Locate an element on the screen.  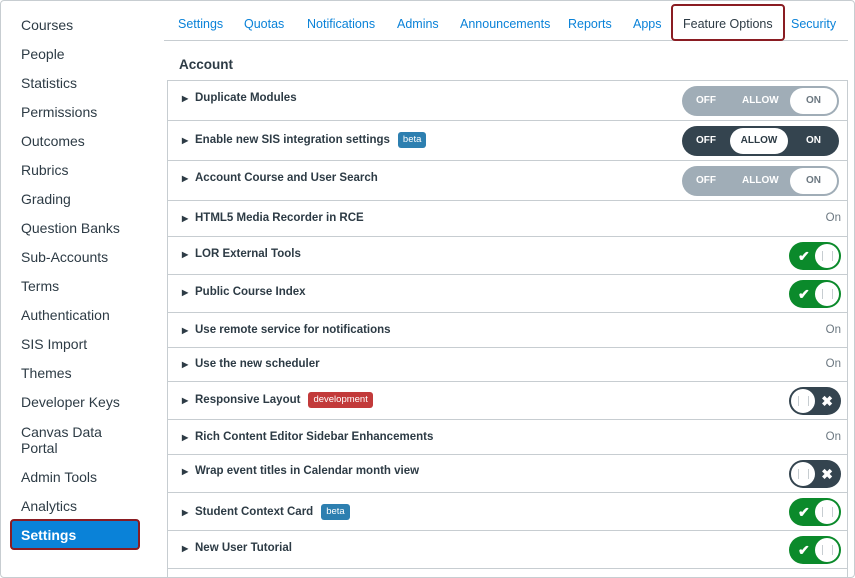
switch-allow-option-selected: ALLOW is located at coordinates (759, 141).